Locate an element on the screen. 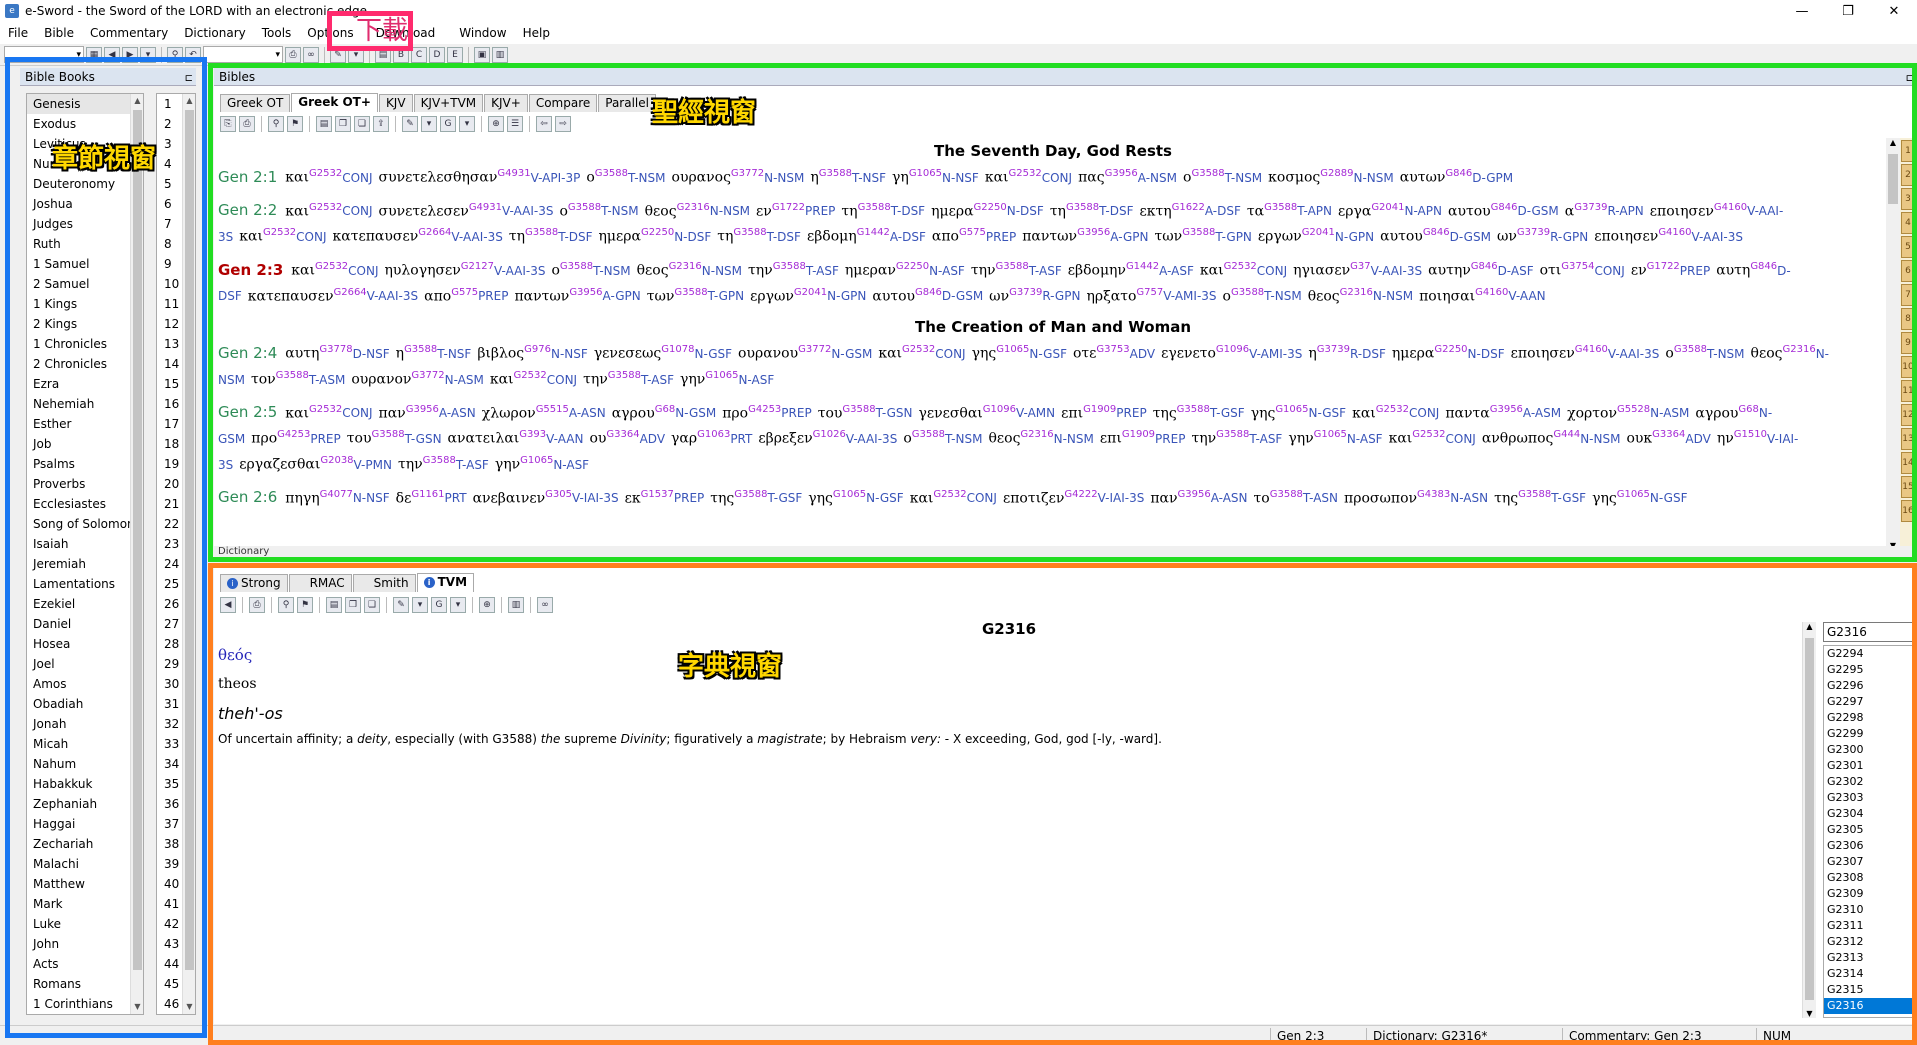 This screenshot has height=1045, width=1917. strong-number-link: G2532 is located at coordinates (918, 349).